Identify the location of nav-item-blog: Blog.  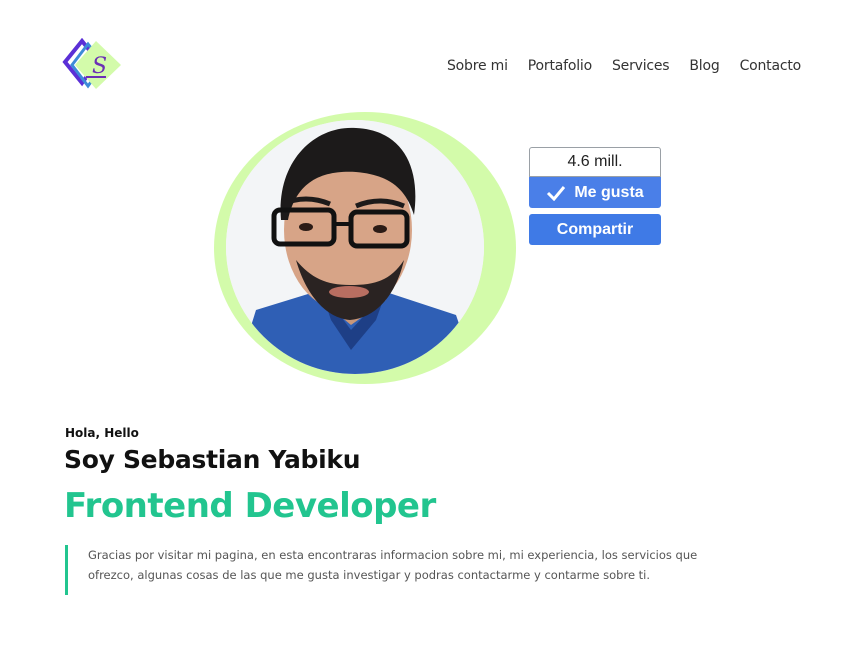
(704, 66).